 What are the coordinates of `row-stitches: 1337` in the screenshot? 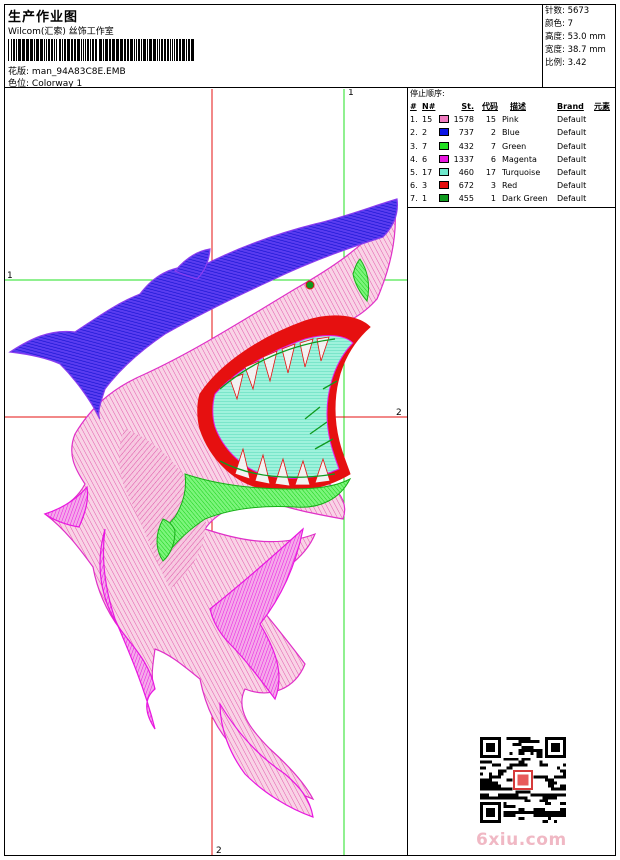 It's located at (463, 159).